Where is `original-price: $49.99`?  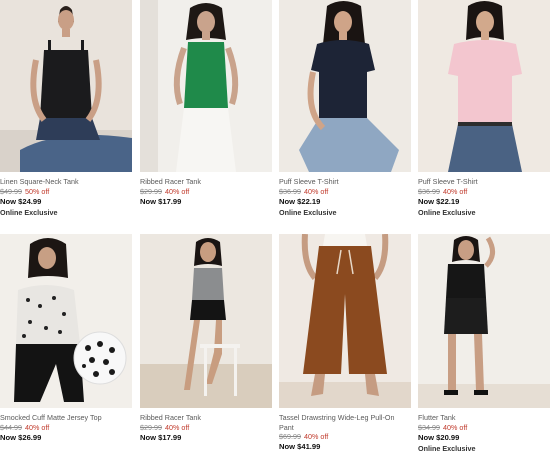
original-price: $49.99 is located at coordinates (11, 191).